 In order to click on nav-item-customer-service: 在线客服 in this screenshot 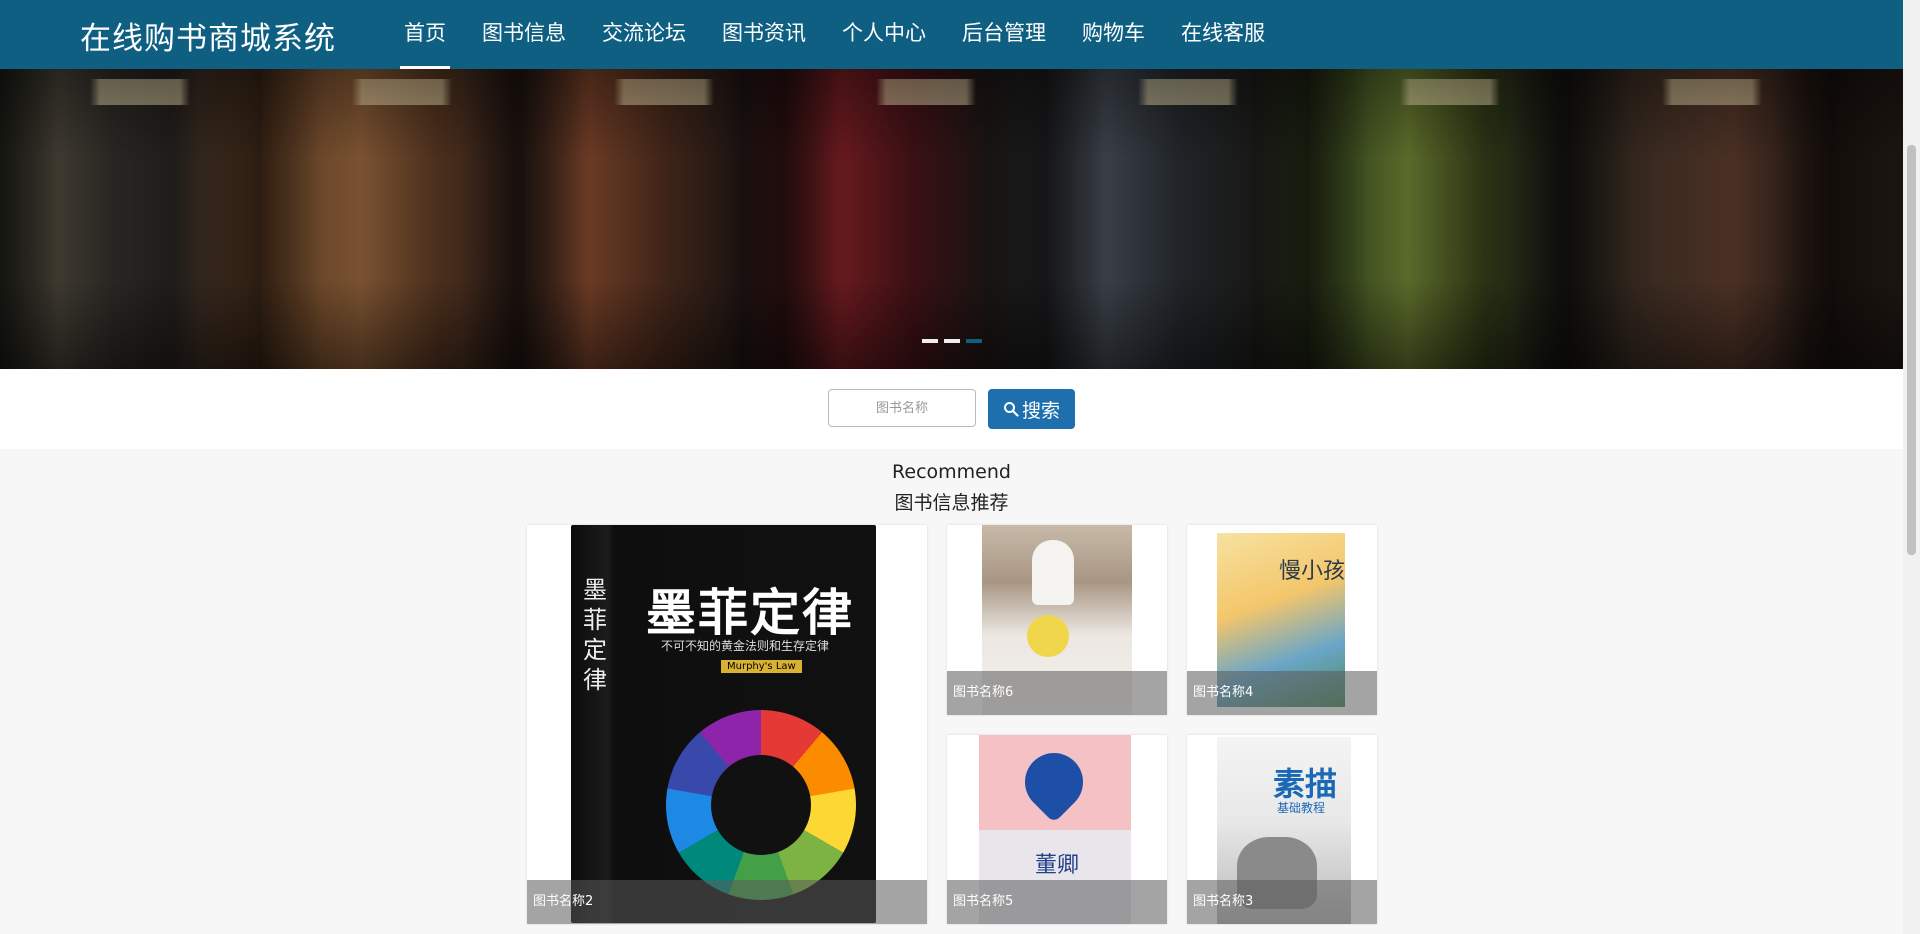, I will do `click(1223, 34)`.